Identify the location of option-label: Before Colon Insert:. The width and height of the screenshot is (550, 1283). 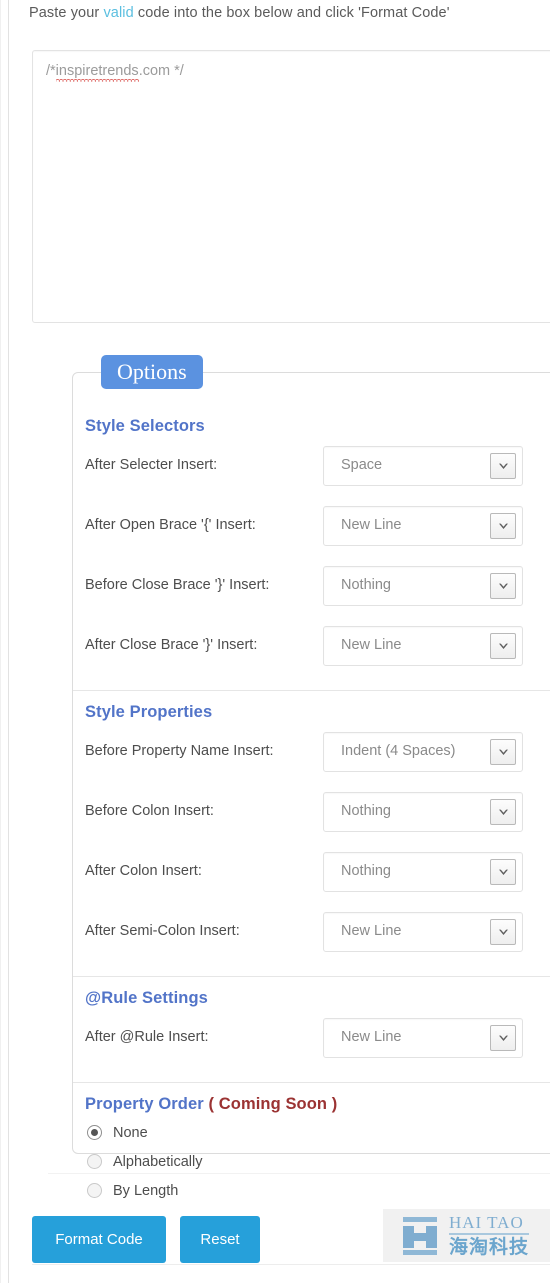
(149, 811).